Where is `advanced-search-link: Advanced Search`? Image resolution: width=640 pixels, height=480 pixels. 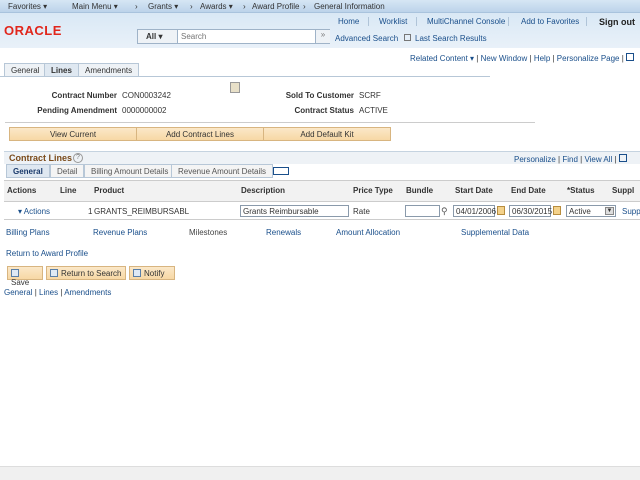
advanced-search-link: Advanced Search is located at coordinates (366, 38).